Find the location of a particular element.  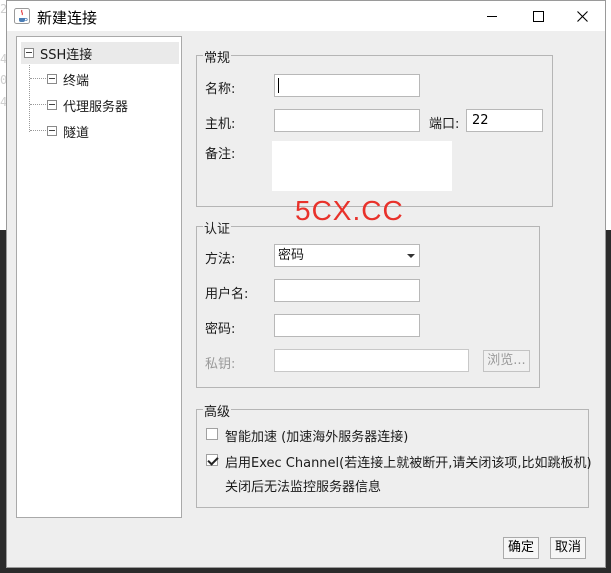

tree-item-ssh-connection: SSH连接 is located at coordinates (100, 53).